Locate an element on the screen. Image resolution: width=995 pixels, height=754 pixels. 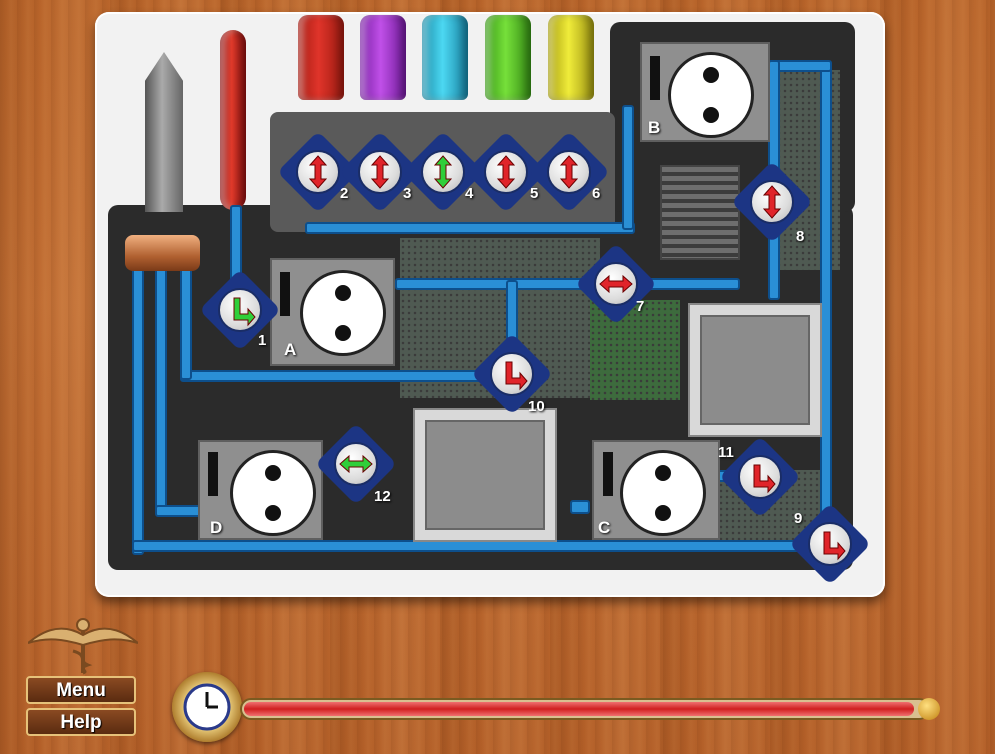
valve-number: 1 is located at coordinates (262, 340).